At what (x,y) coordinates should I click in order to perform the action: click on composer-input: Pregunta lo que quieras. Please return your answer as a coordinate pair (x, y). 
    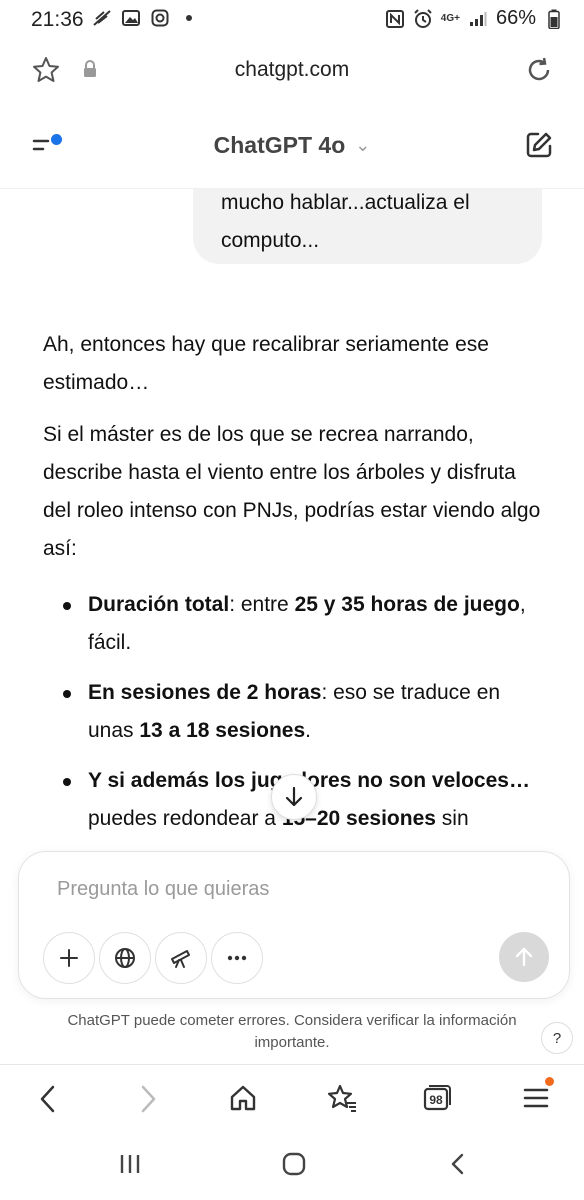
    Looking at the image, I should click on (163, 889).